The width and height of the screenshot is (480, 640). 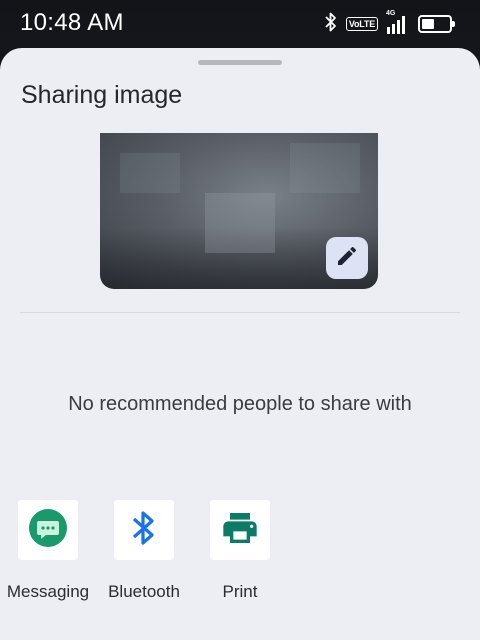 What do you see at coordinates (398, 22) in the screenshot?
I see `signal-icon: 4G` at bounding box center [398, 22].